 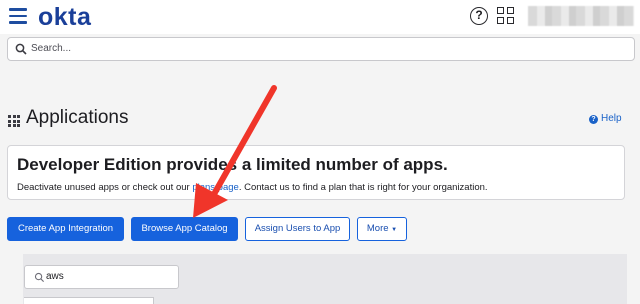 What do you see at coordinates (19, 16) in the screenshot?
I see `hamburger-menu-icon` at bounding box center [19, 16].